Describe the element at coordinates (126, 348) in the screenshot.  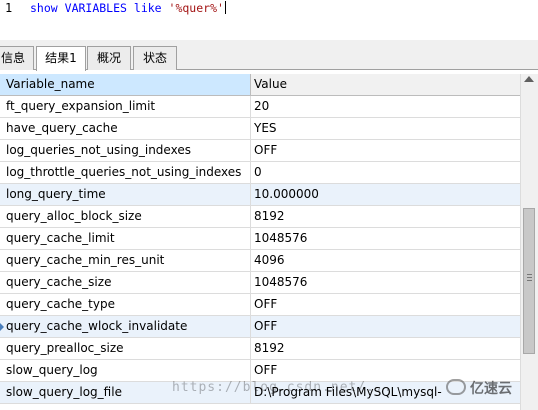
I see `variable-name-cell: query_prealloc_size` at that location.